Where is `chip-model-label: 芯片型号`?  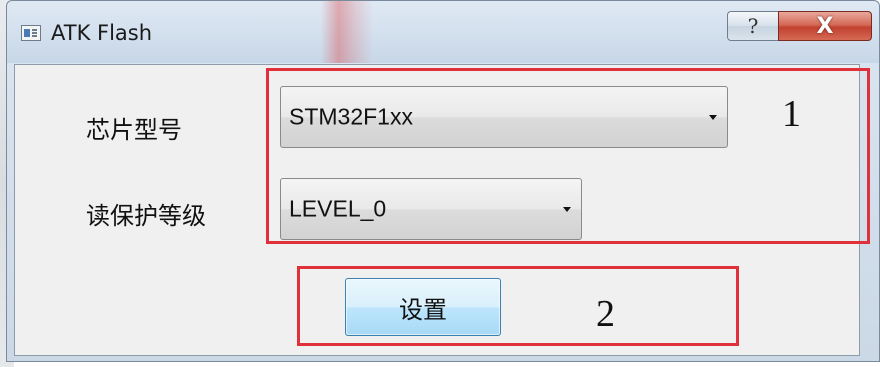 chip-model-label: 芯片型号 is located at coordinates (134, 130).